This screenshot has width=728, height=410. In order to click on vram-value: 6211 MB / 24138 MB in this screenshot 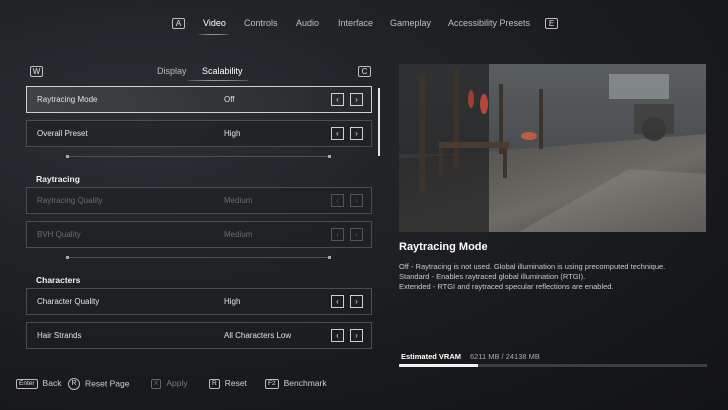, I will do `click(505, 356)`.